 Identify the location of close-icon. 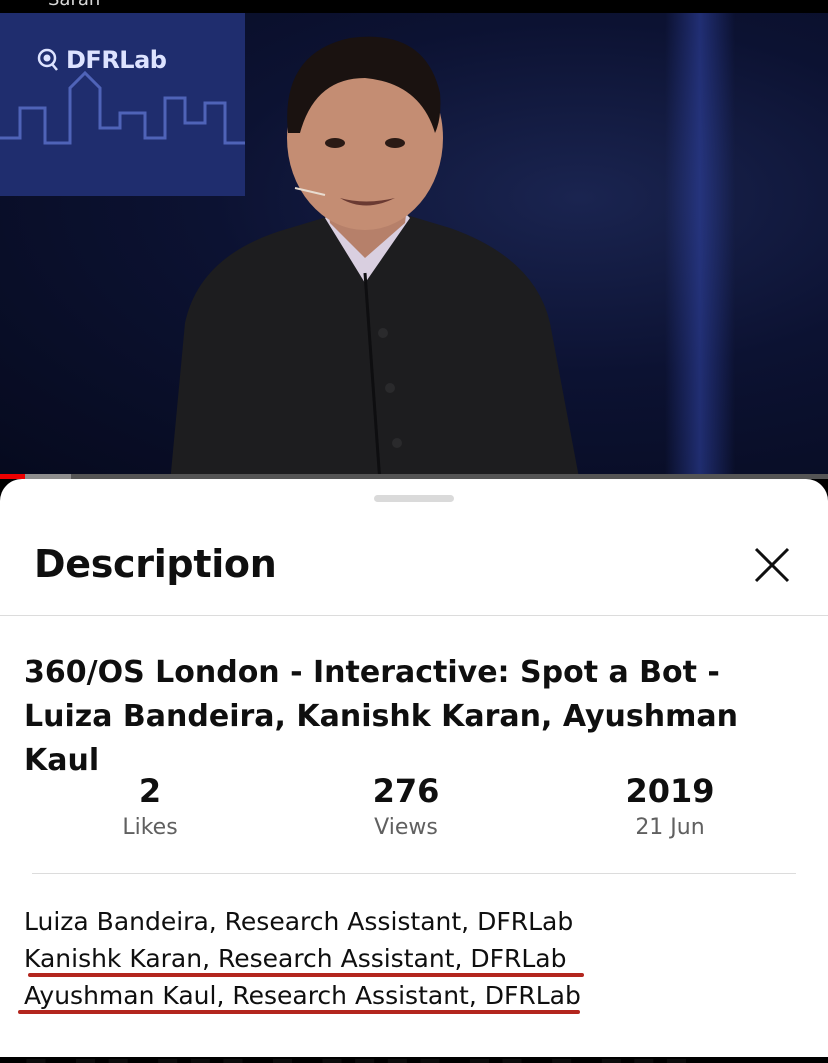
(772, 565).